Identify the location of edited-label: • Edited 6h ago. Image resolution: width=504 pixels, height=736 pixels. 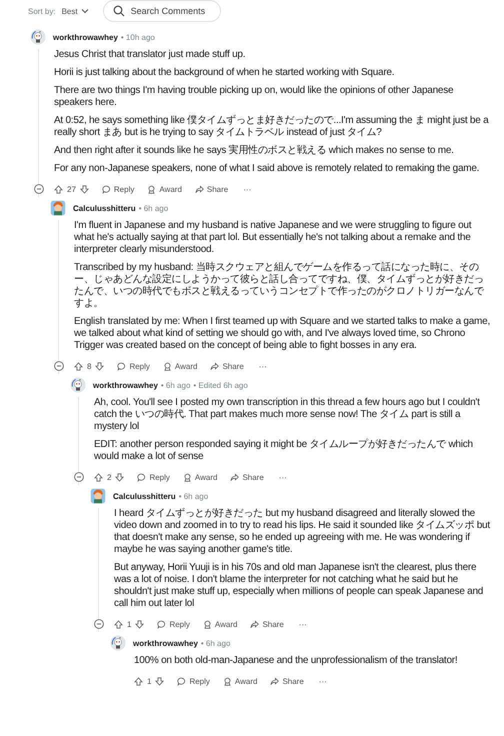
(220, 385).